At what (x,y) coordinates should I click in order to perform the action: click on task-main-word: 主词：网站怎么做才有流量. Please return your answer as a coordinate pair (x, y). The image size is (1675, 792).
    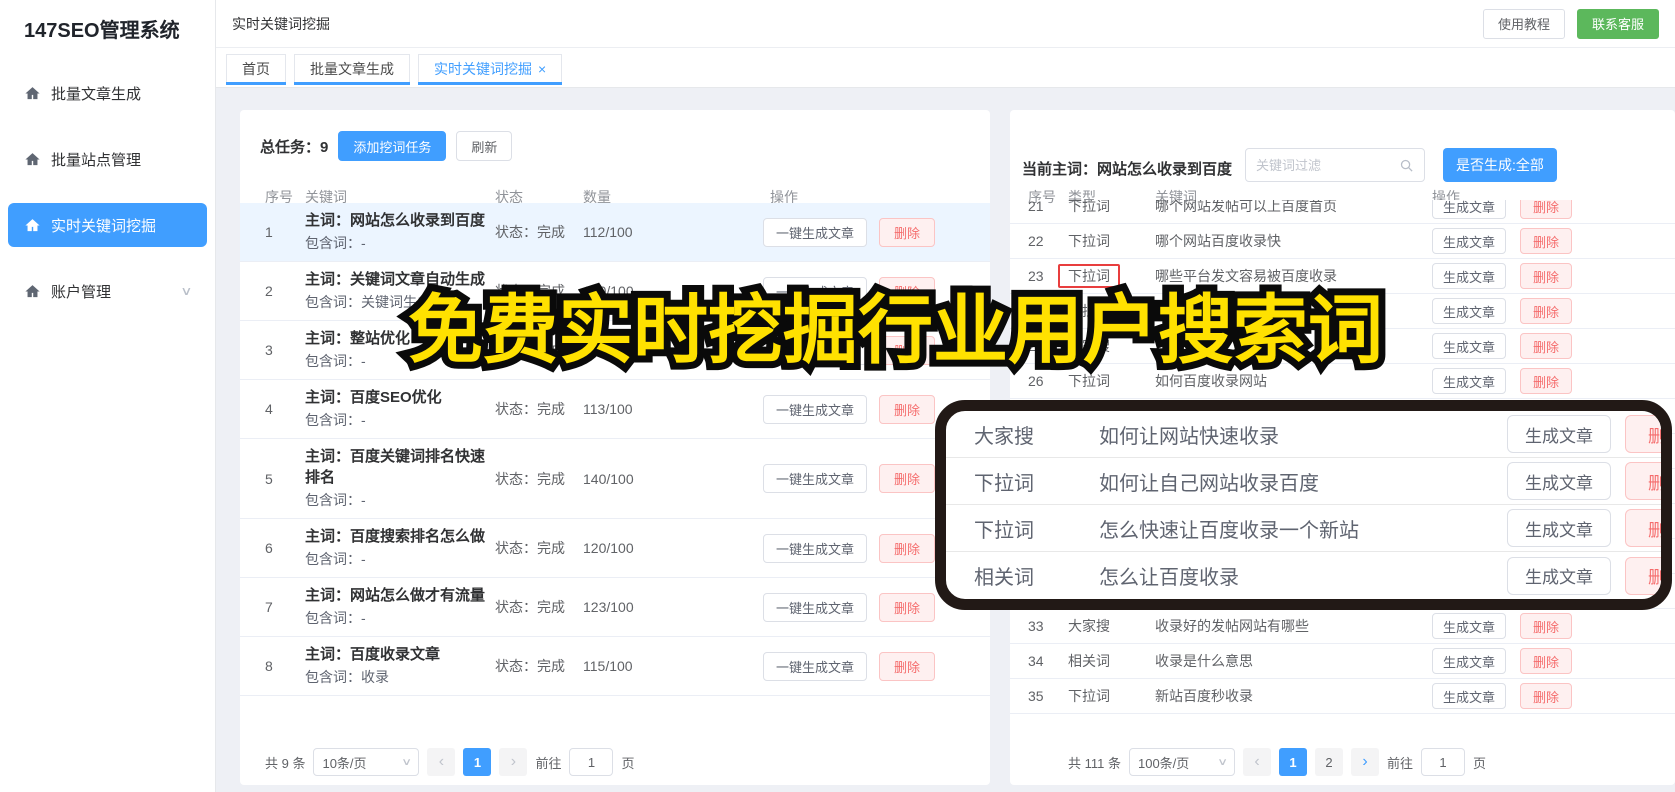
    Looking at the image, I should click on (395, 595).